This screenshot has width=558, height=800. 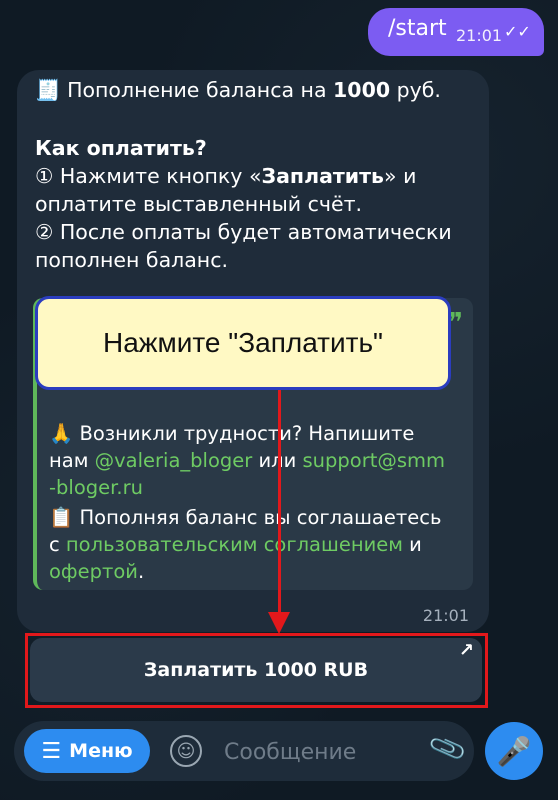 What do you see at coordinates (101, 751) in the screenshot?
I see `menu-label: Меню` at bounding box center [101, 751].